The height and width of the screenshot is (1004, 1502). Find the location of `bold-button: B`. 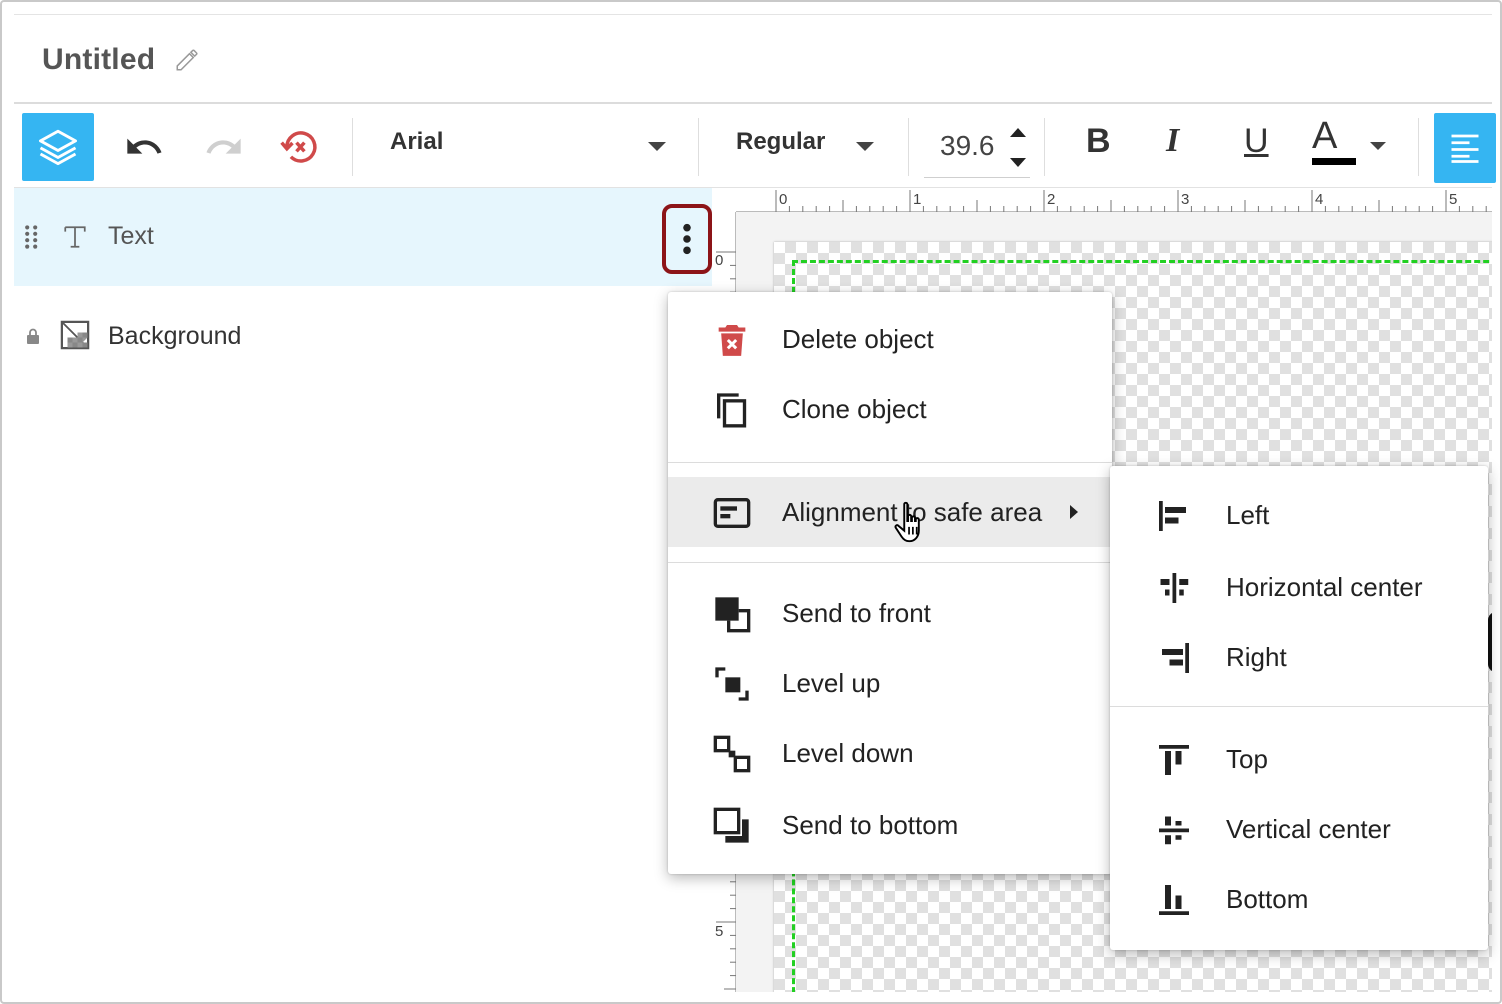

bold-button: B is located at coordinates (1098, 141).